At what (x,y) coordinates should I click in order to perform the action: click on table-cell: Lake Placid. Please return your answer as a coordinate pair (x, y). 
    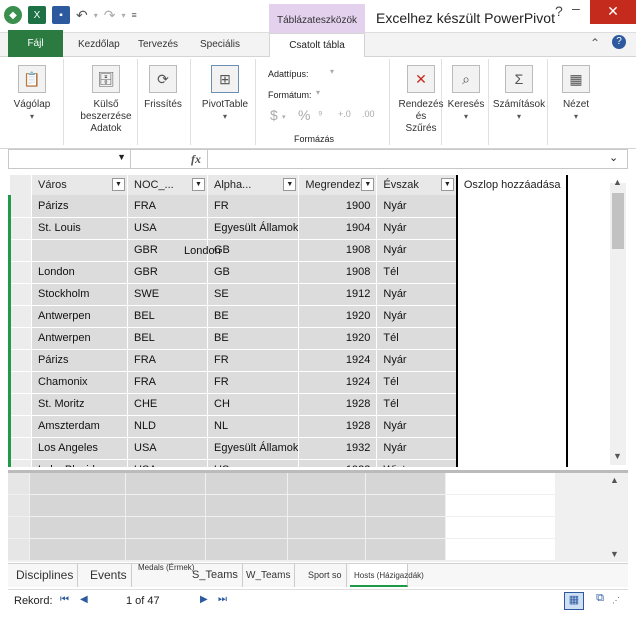
    Looking at the image, I should click on (79, 463).